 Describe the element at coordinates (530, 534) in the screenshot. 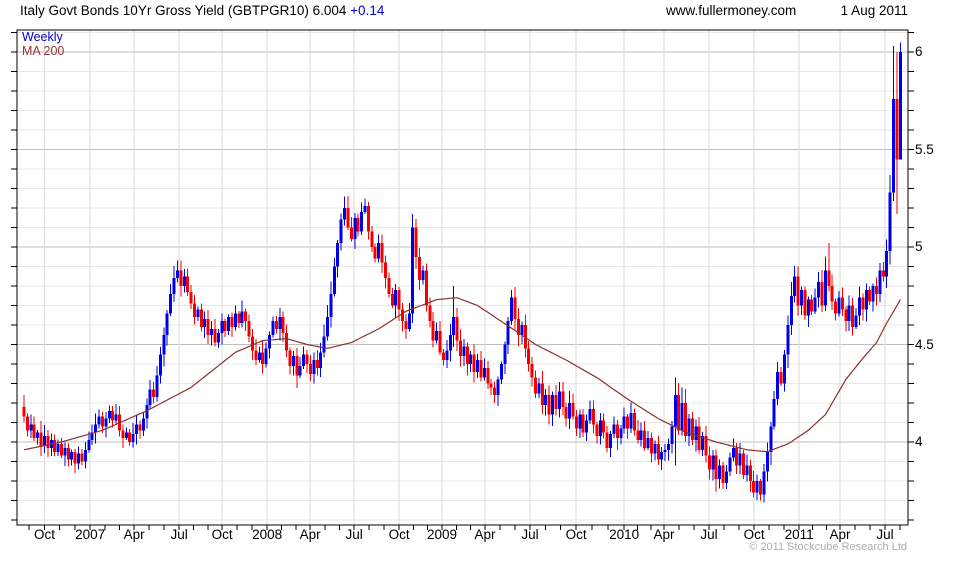

I see `x-axis-label: Jul` at that location.